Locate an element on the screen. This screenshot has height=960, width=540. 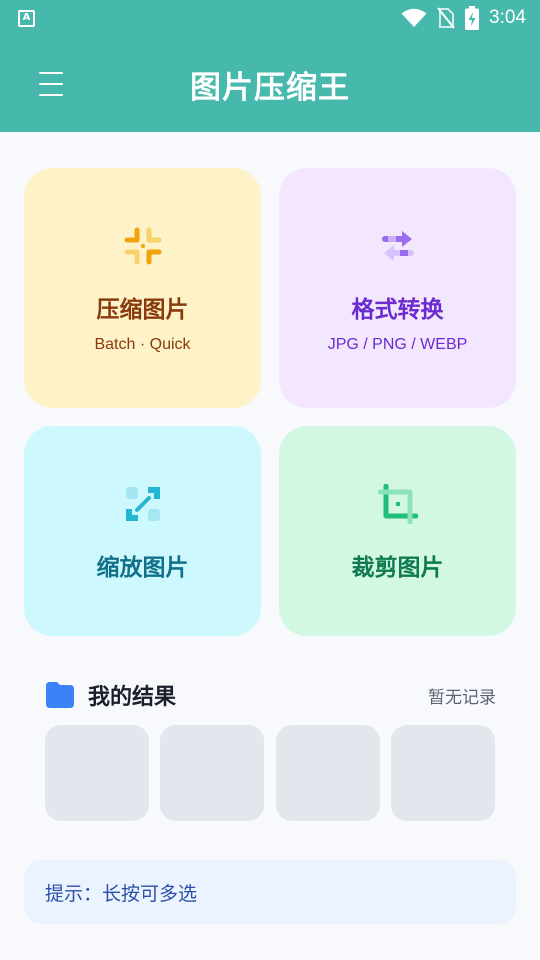
results-thumbnails is located at coordinates (270, 773).